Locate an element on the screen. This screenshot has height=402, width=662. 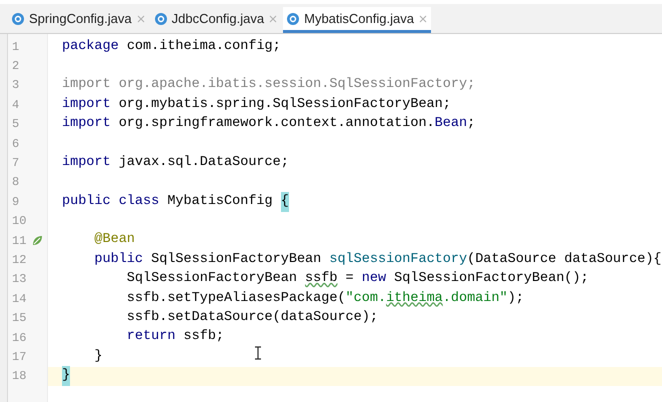
line-number: 4 is located at coordinates (16, 105).